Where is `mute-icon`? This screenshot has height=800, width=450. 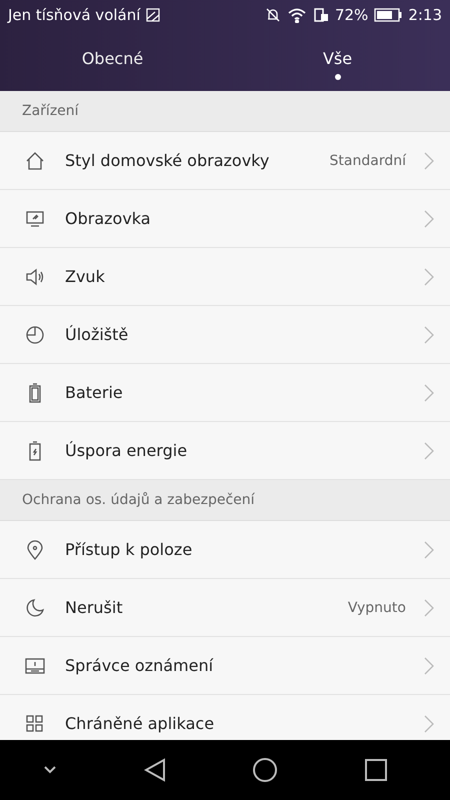
mute-icon is located at coordinates (272, 15).